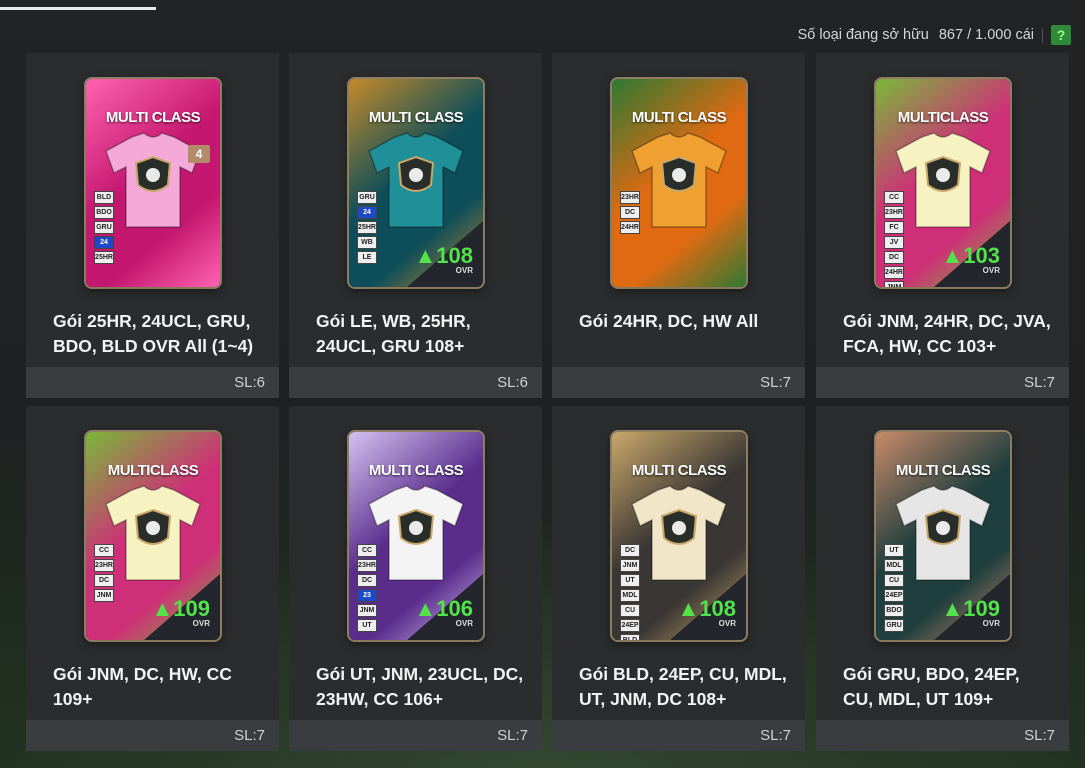 This screenshot has height=768, width=1085. I want to click on divider, so click(1042, 35).